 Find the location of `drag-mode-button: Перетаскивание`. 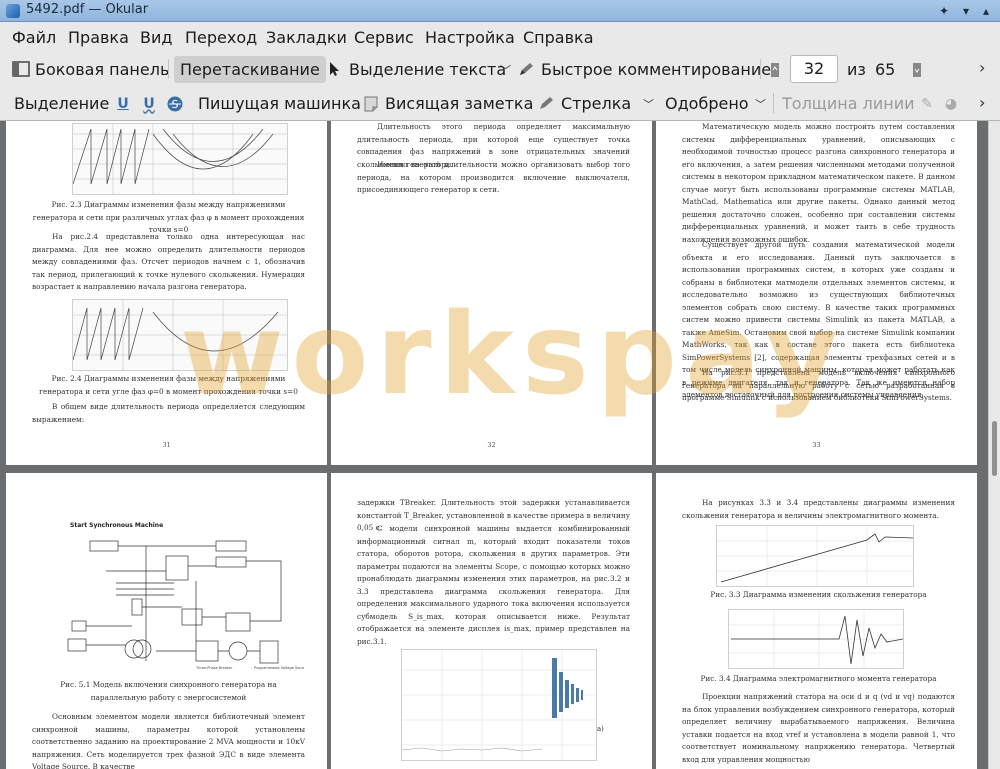

drag-mode-button: Перетаскивание is located at coordinates (250, 69).